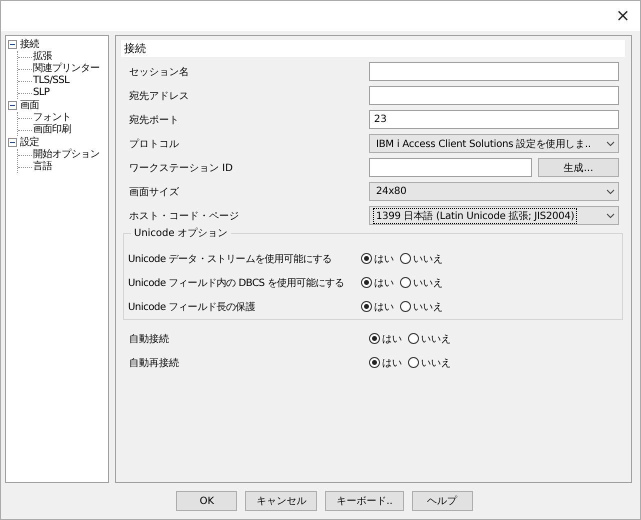  What do you see at coordinates (230, 259) in the screenshot?
I see `option-label: Unicode データ・ストリームを使用可能にする` at bounding box center [230, 259].